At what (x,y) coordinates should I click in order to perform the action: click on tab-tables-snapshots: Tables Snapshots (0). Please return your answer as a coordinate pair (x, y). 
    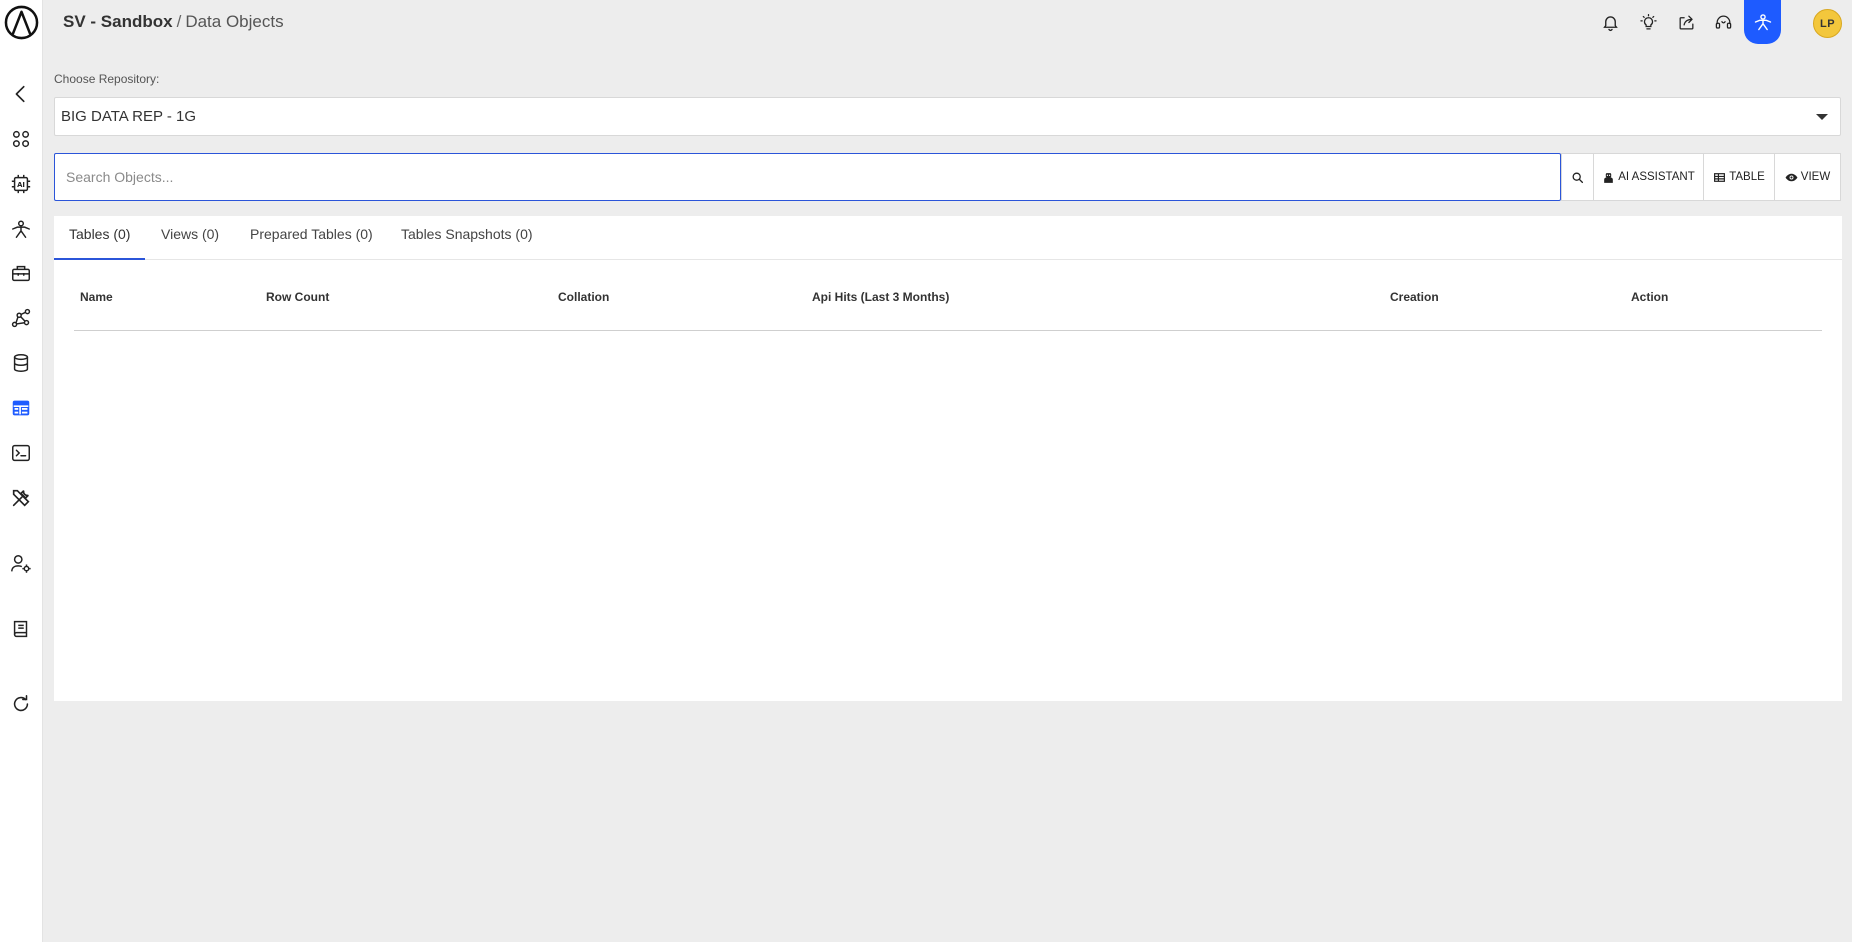
    Looking at the image, I should click on (467, 238).